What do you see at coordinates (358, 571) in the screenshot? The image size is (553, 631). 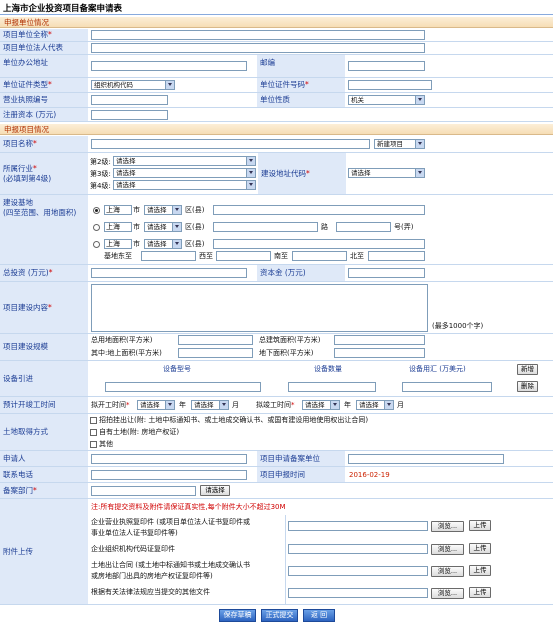 I see `attach-item-3-file` at bounding box center [358, 571].